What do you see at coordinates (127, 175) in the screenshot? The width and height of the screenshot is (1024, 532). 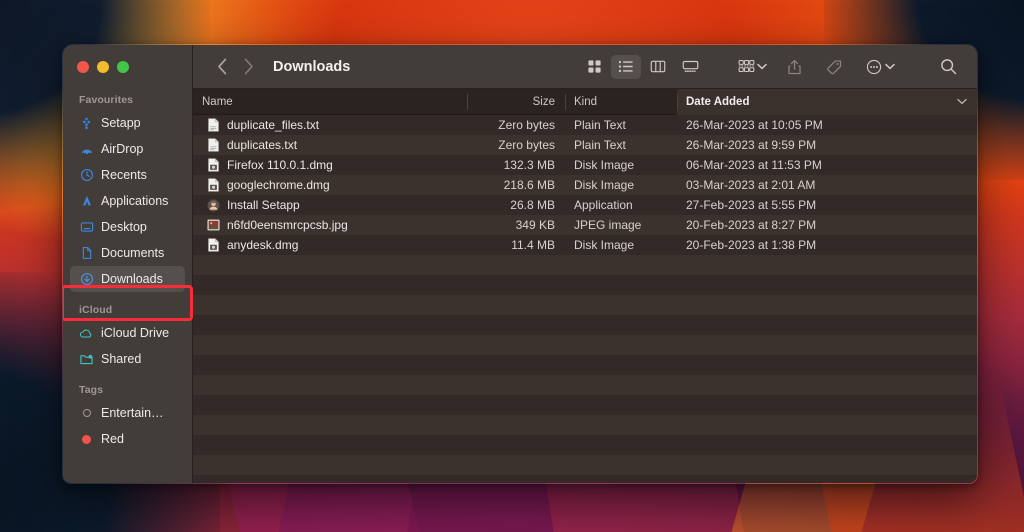 I see `sidebar-item-recents: Recents` at bounding box center [127, 175].